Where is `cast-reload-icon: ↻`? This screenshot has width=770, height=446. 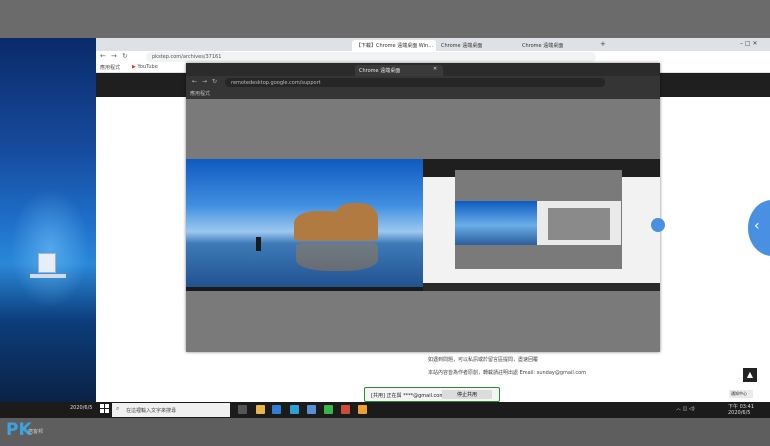
cast-reload-icon: ↻ is located at coordinates (214, 81).